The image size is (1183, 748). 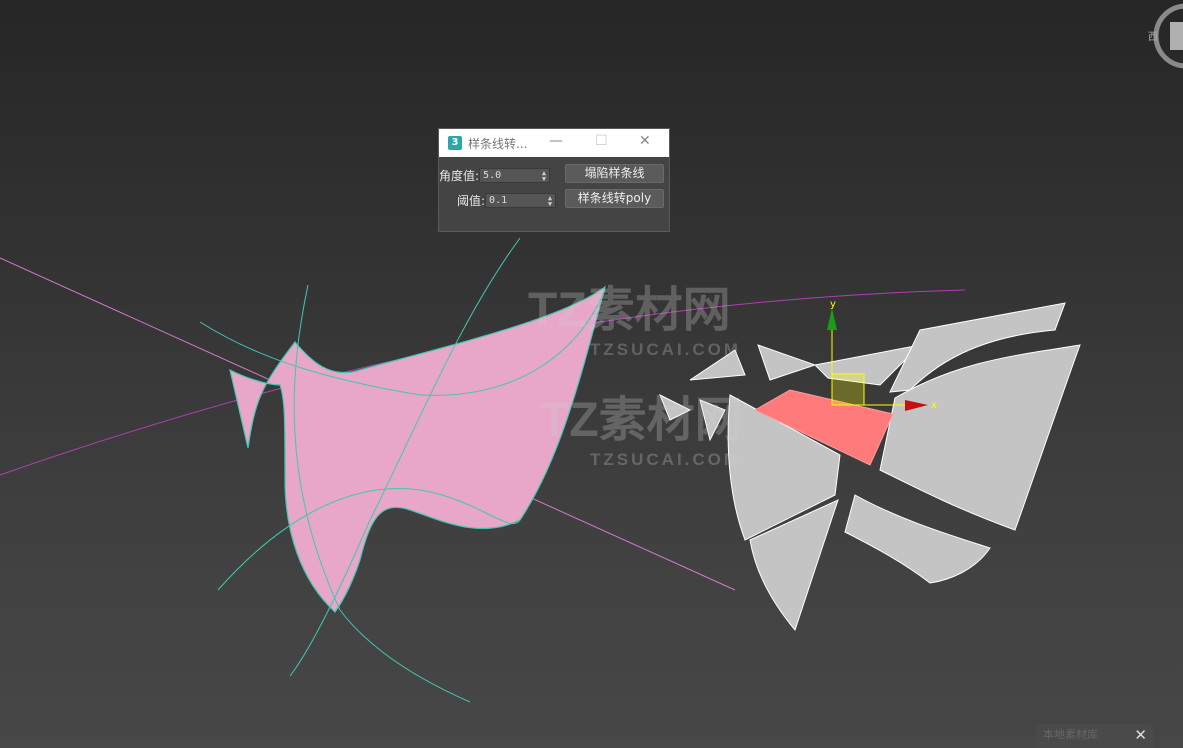 I want to click on 3dsmax-app-icon: 3, so click(x=455, y=143).